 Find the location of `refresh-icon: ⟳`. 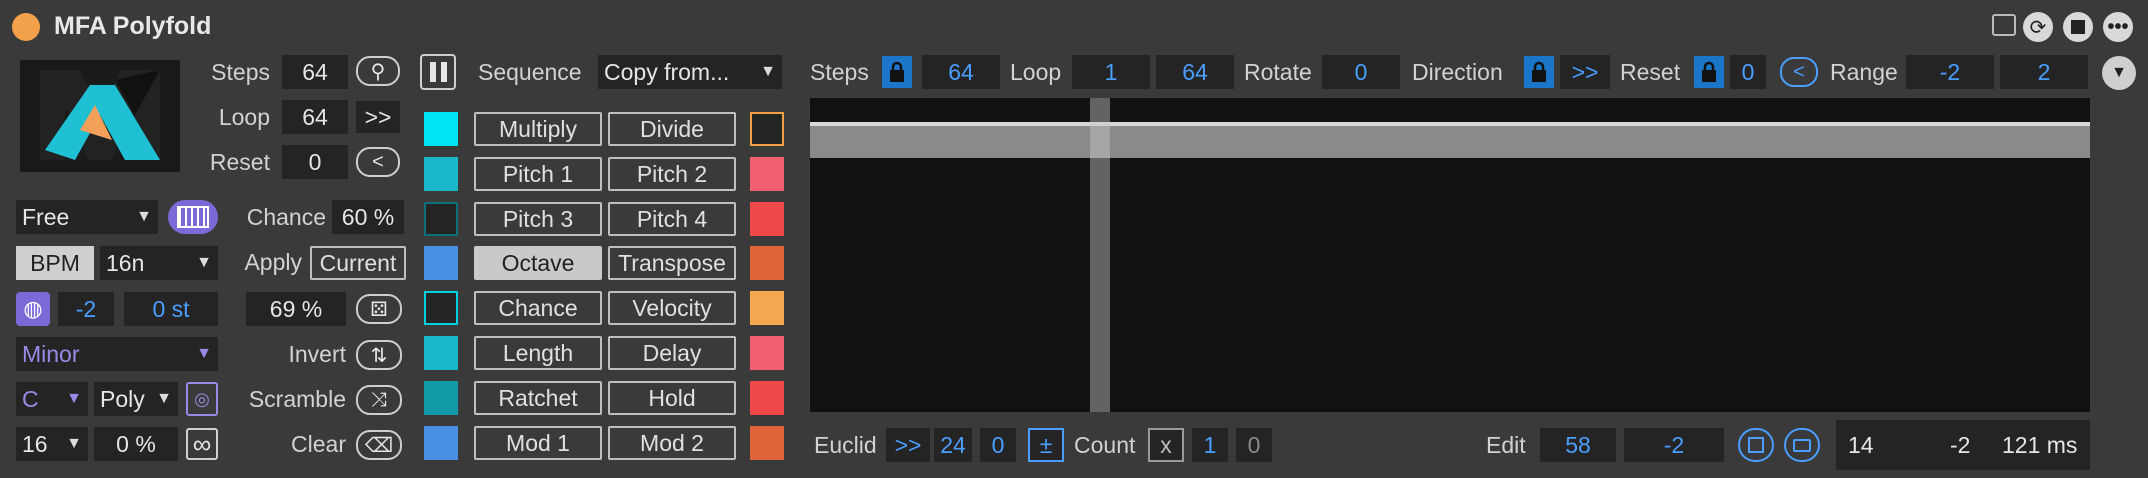

refresh-icon: ⟳ is located at coordinates (2038, 27).